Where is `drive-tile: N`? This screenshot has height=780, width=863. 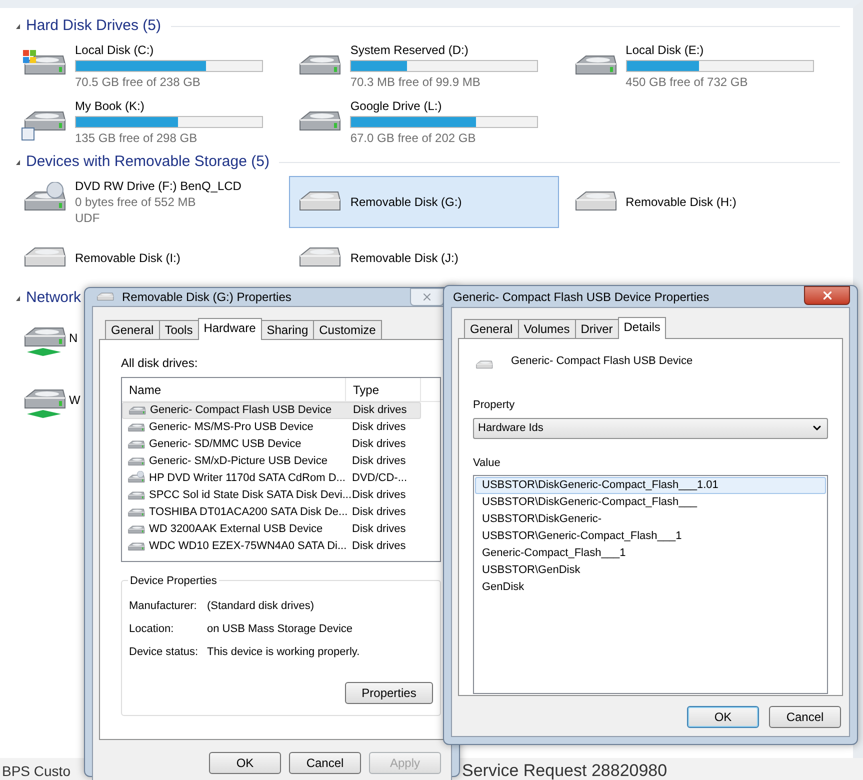 drive-tile: N is located at coordinates (50, 338).